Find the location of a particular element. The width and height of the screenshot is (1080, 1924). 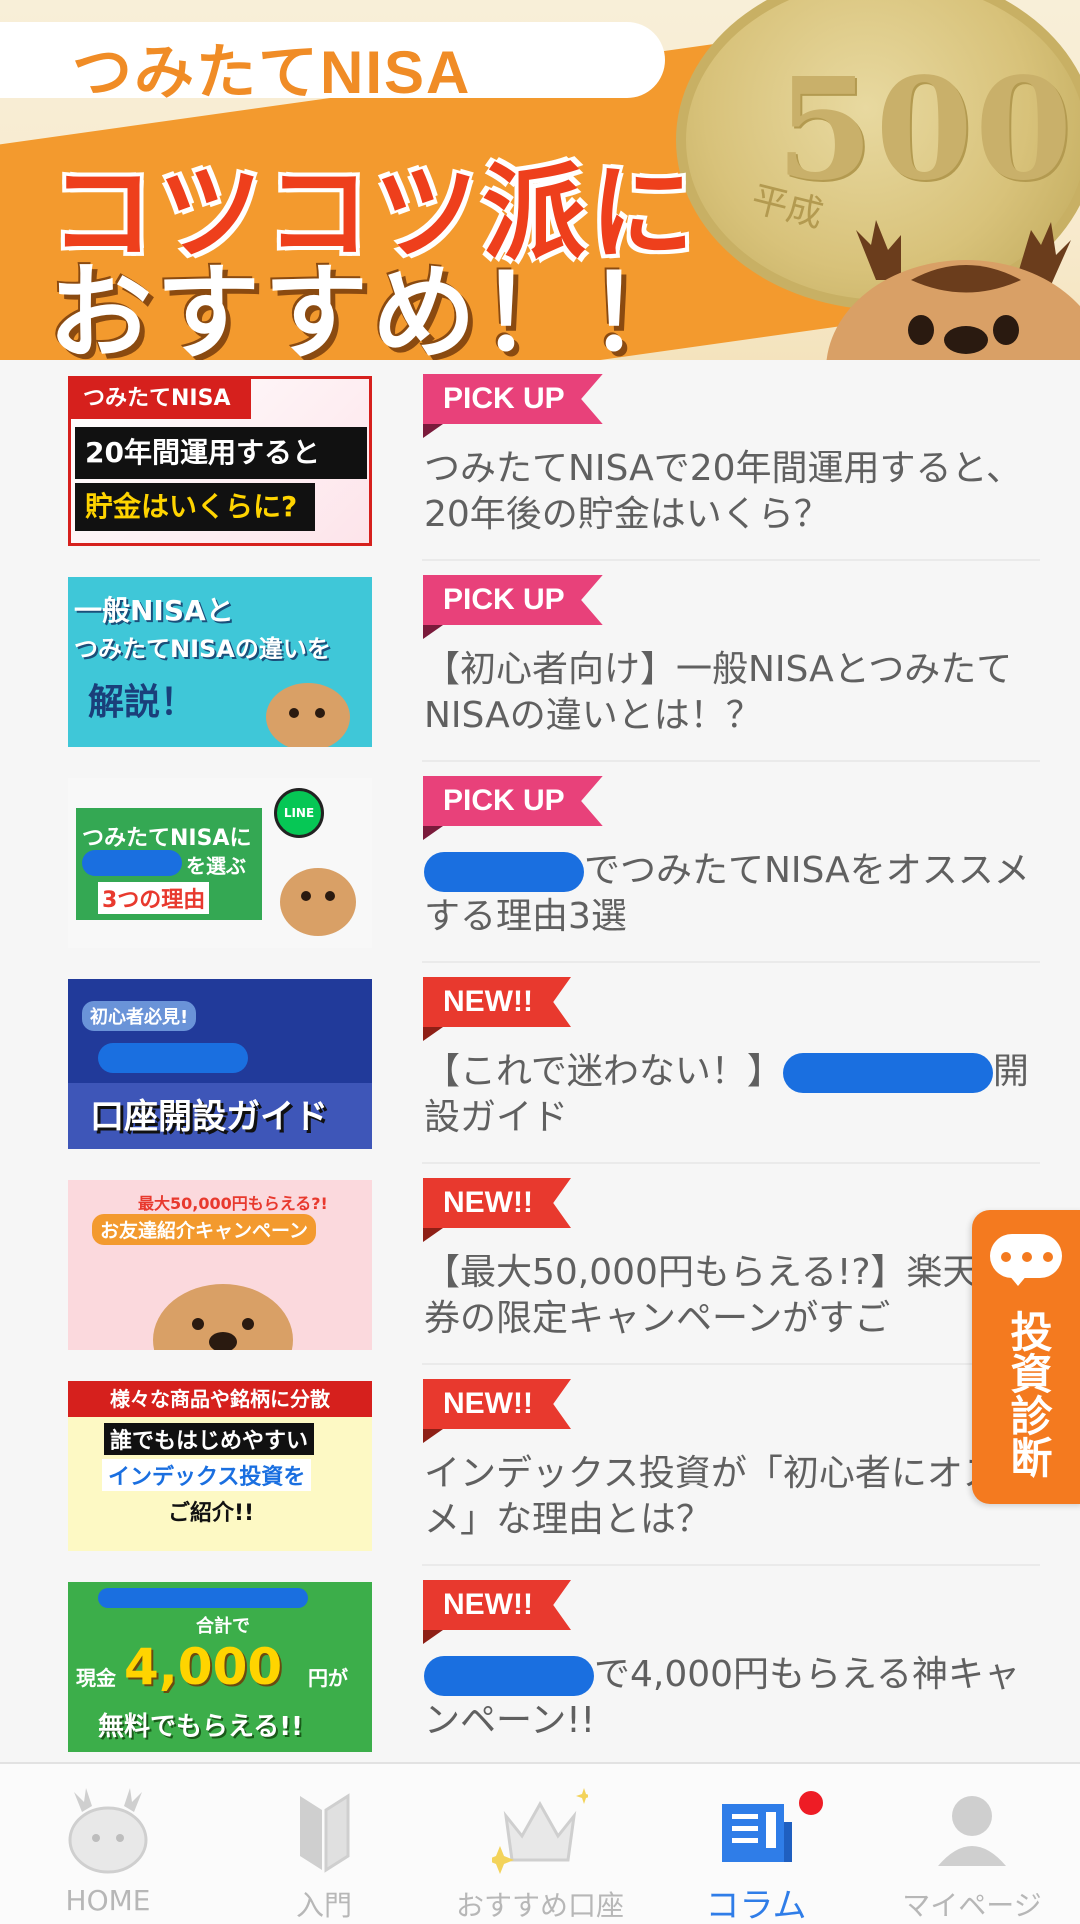

thumb-line3: 解説！ is located at coordinates (142, 702).